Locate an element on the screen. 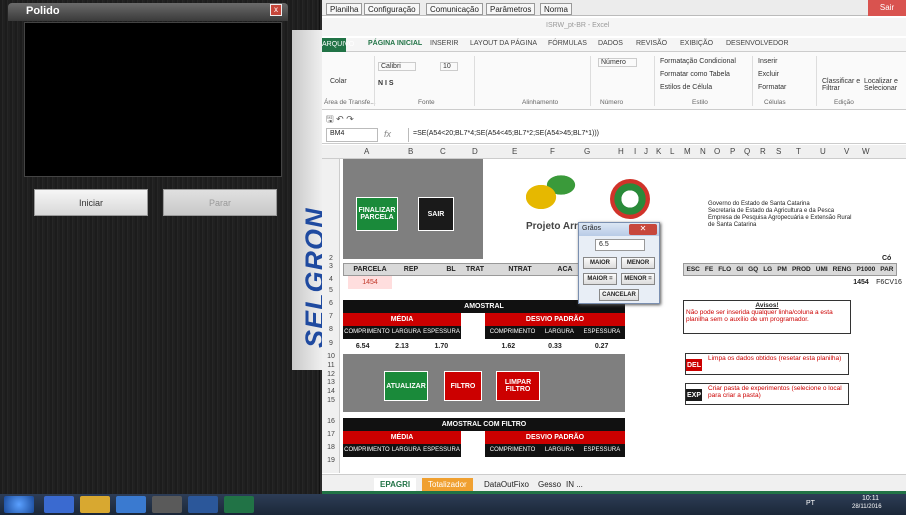  menu-comunicacao: Comunicação is located at coordinates (454, 9).